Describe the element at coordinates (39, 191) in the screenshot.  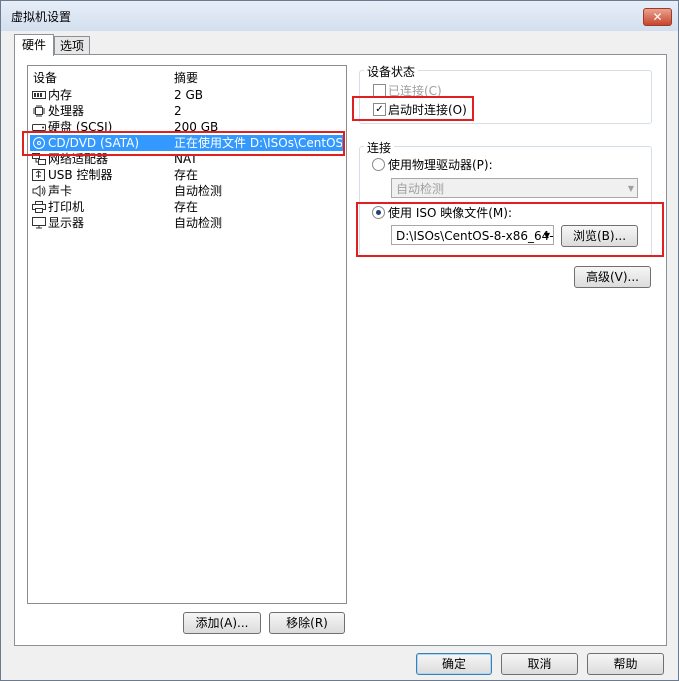
I see `speaker-icon` at that location.